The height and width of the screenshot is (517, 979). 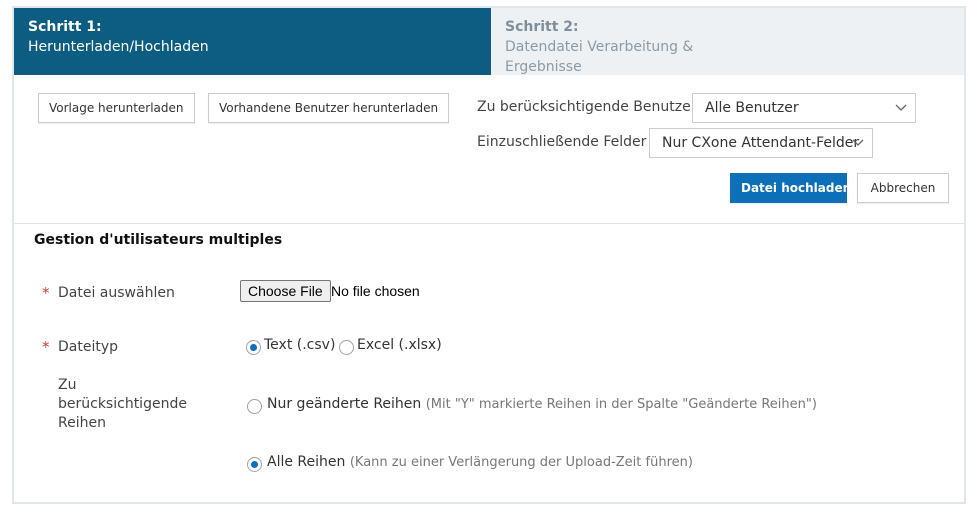 I want to click on filetype-csv-label: Text (.csv), so click(x=299, y=345).